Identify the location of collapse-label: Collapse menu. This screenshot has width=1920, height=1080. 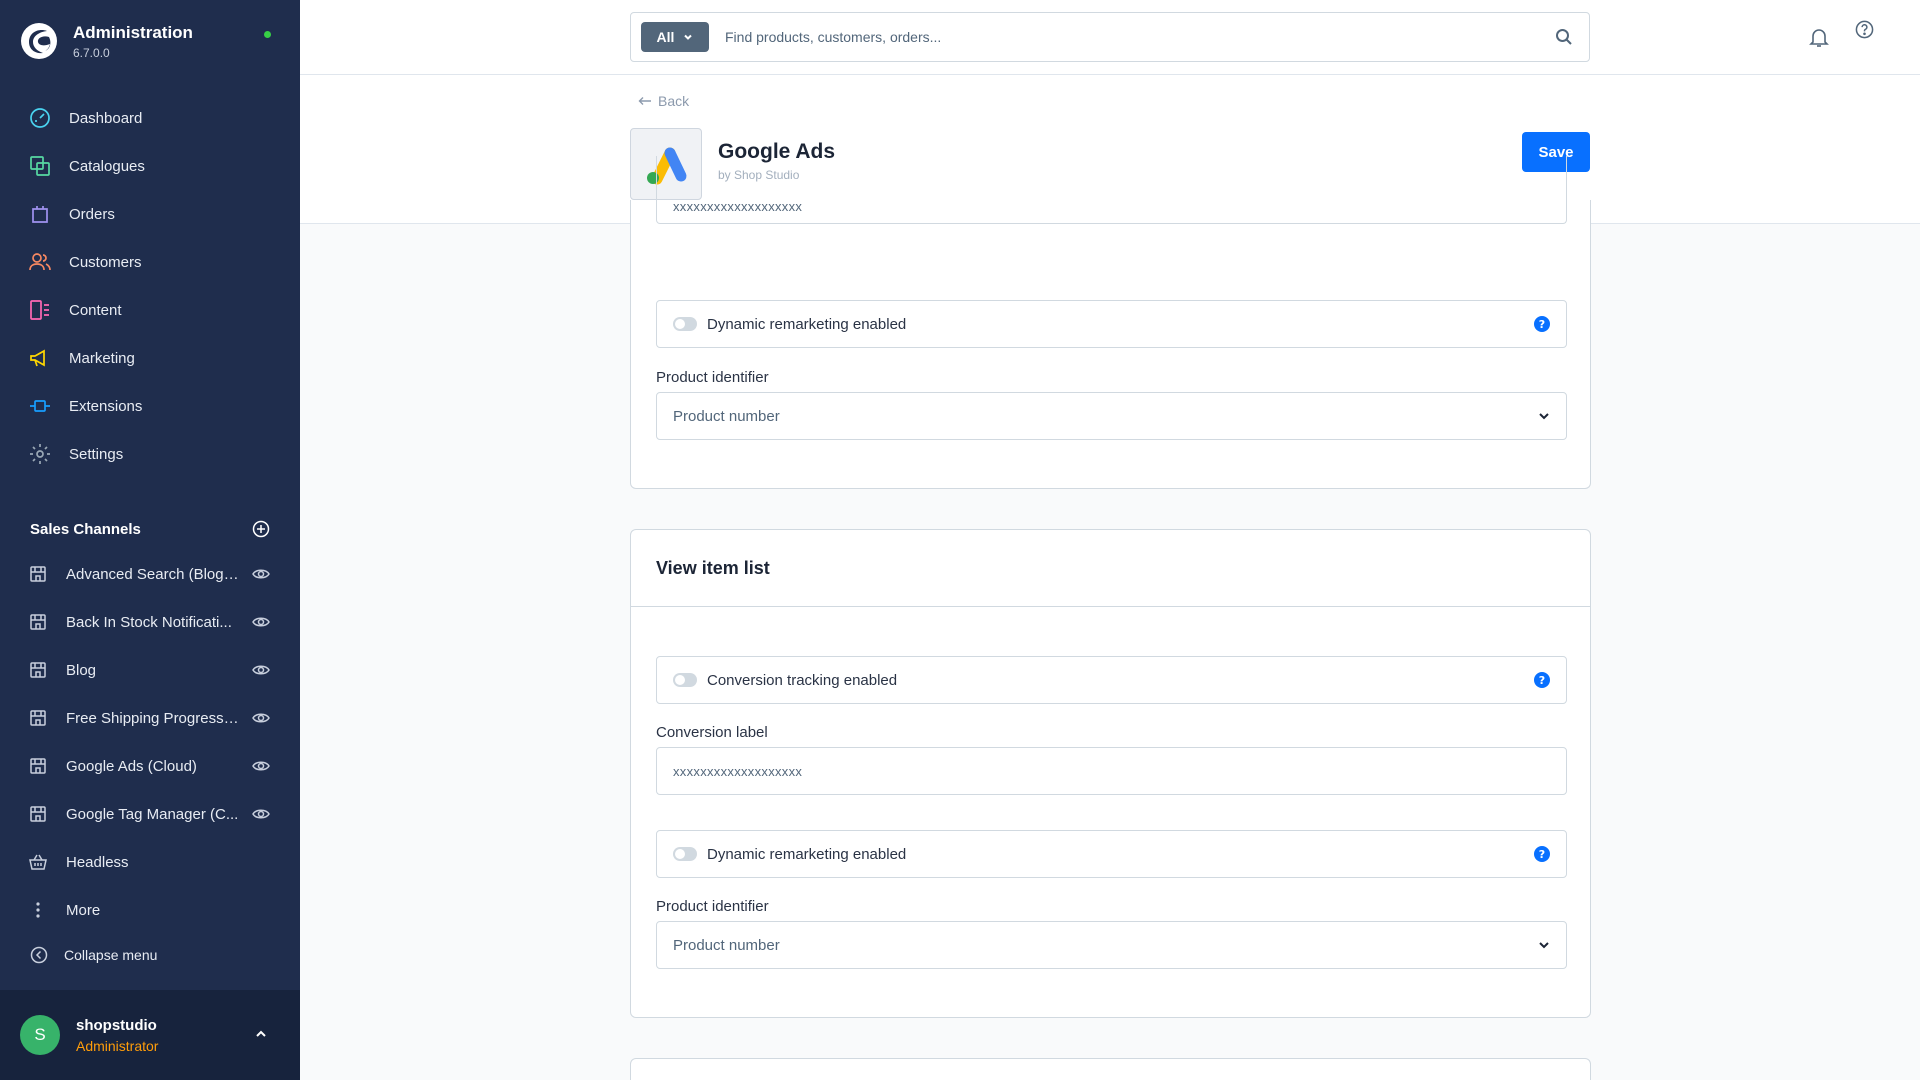
(111, 955).